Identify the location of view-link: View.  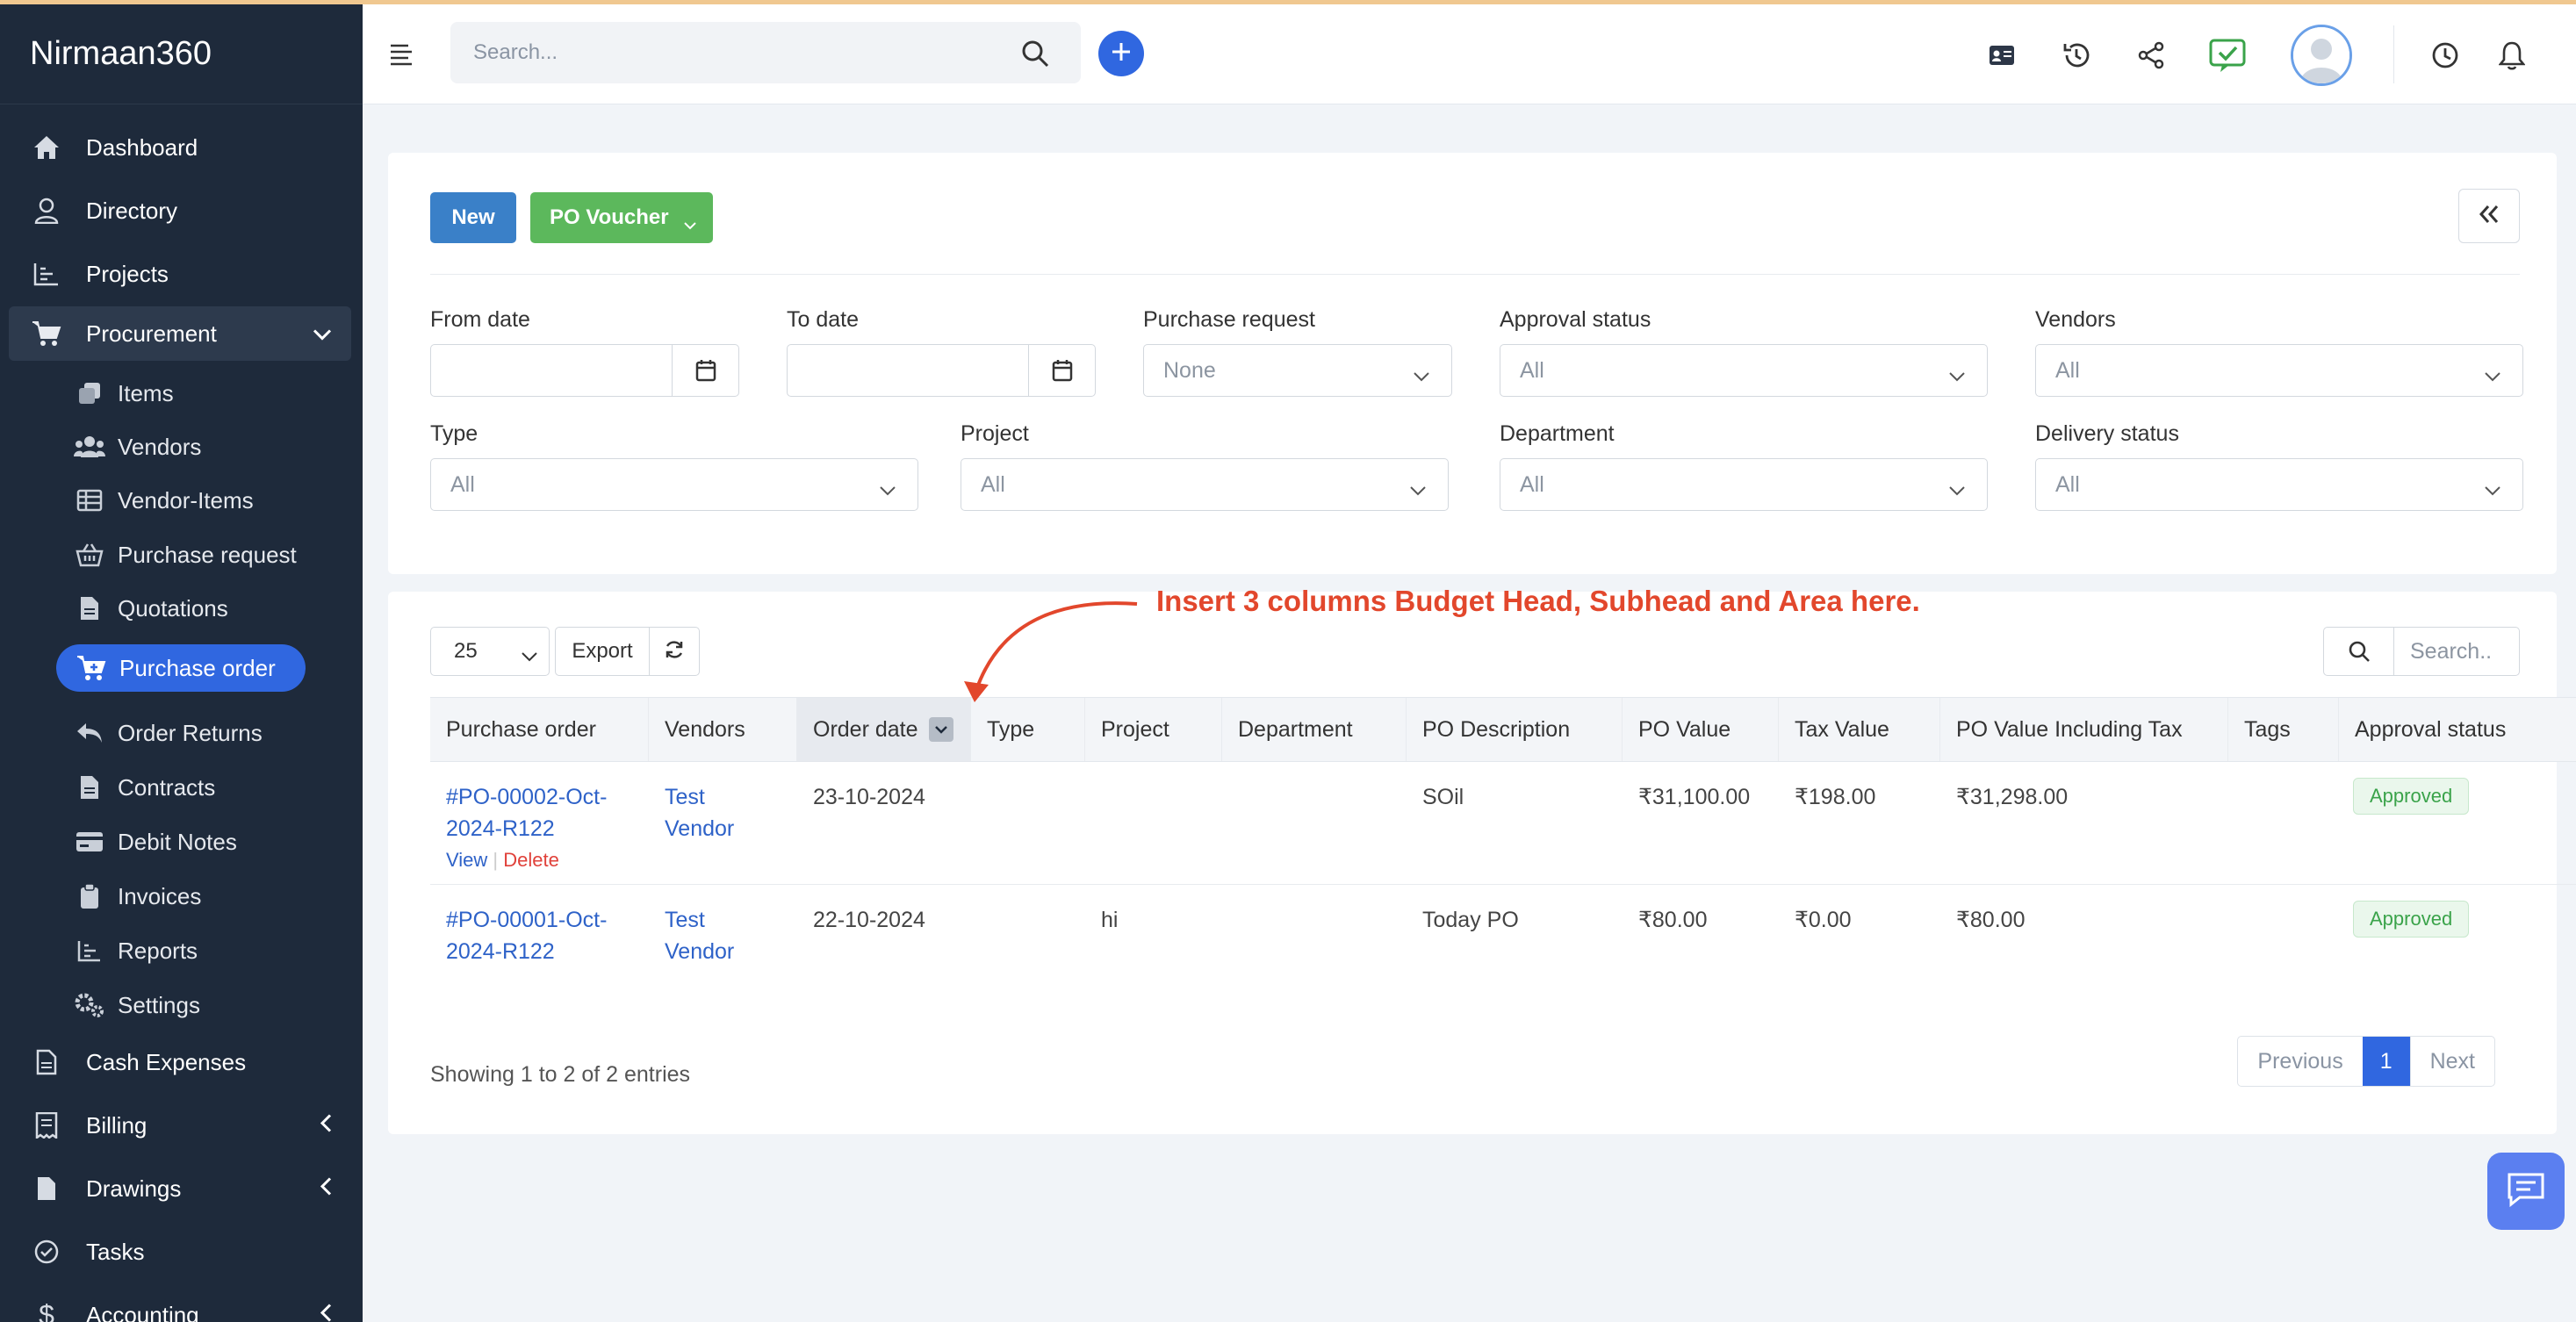
(466, 860).